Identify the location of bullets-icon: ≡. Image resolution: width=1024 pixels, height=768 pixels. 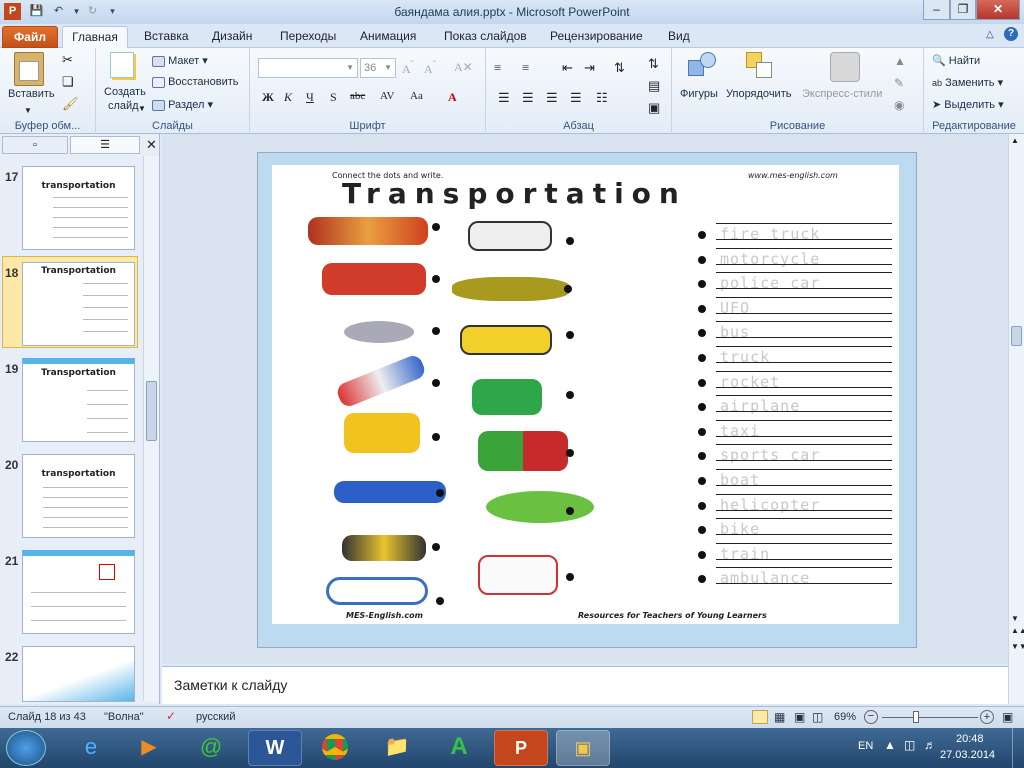
(497, 68).